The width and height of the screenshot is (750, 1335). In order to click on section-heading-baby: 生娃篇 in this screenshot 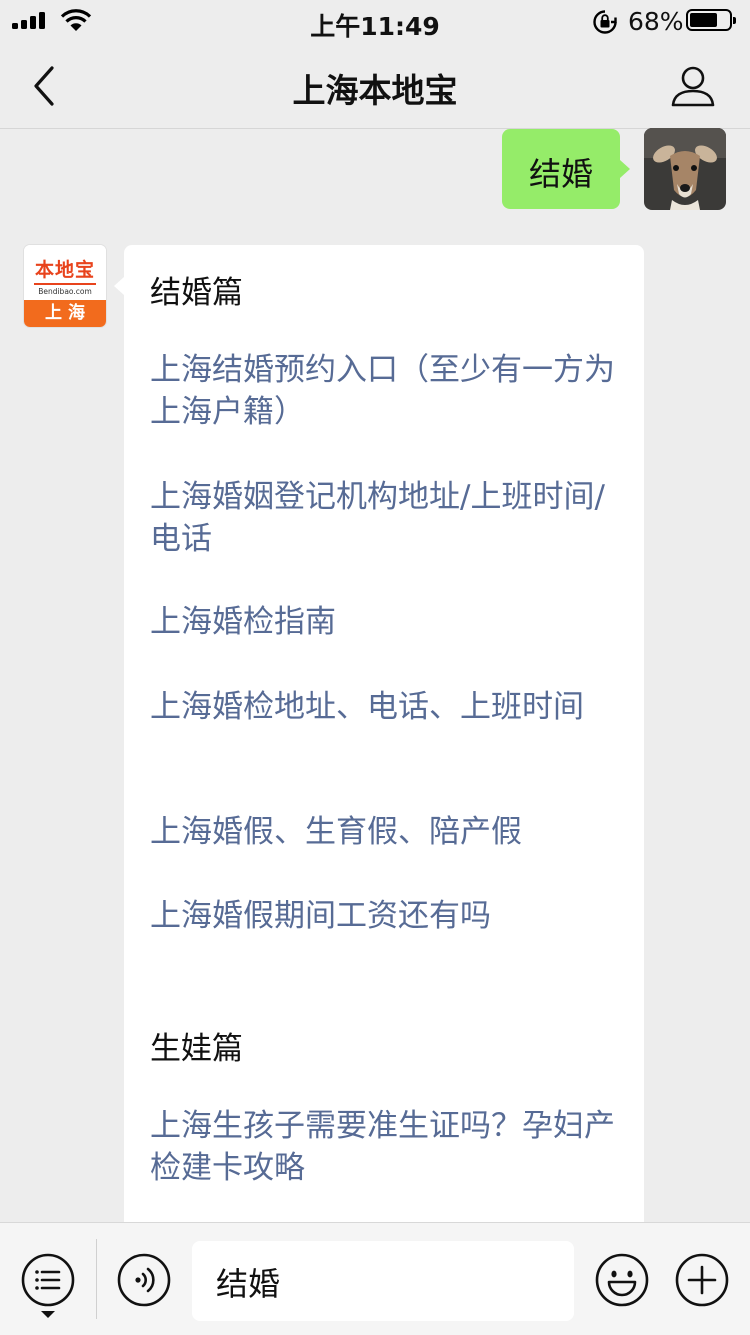, I will do `click(196, 1049)`.